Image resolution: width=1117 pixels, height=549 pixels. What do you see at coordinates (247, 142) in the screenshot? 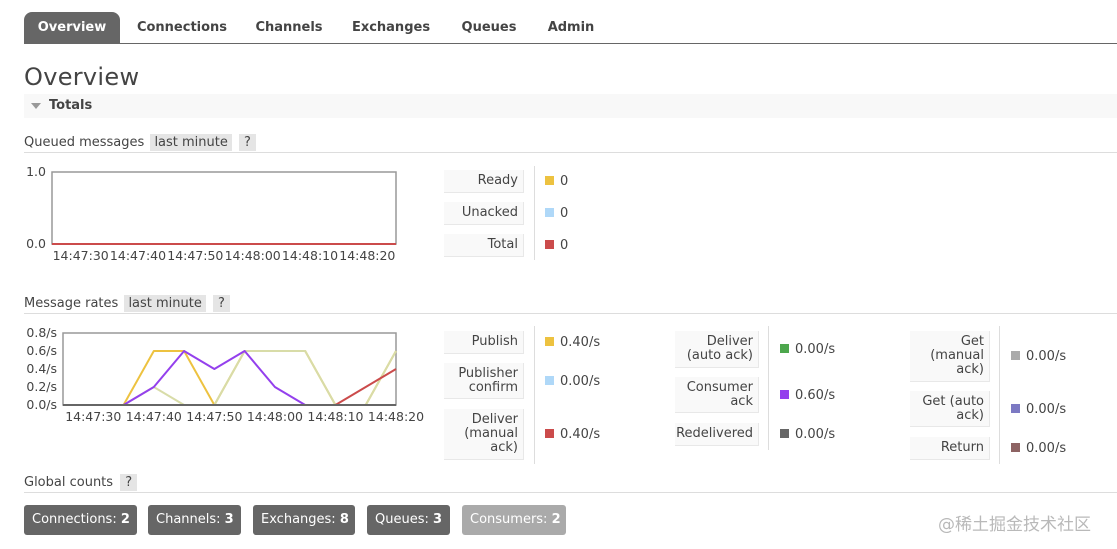
I see `queued-help-button: ?` at bounding box center [247, 142].